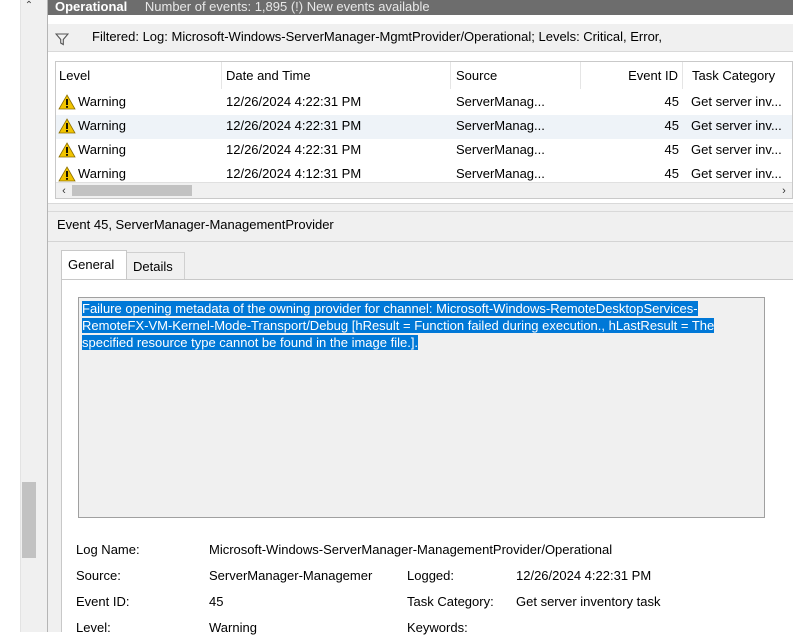  I want to click on navigation-pane-edge: ⌃, so click(19, 316).